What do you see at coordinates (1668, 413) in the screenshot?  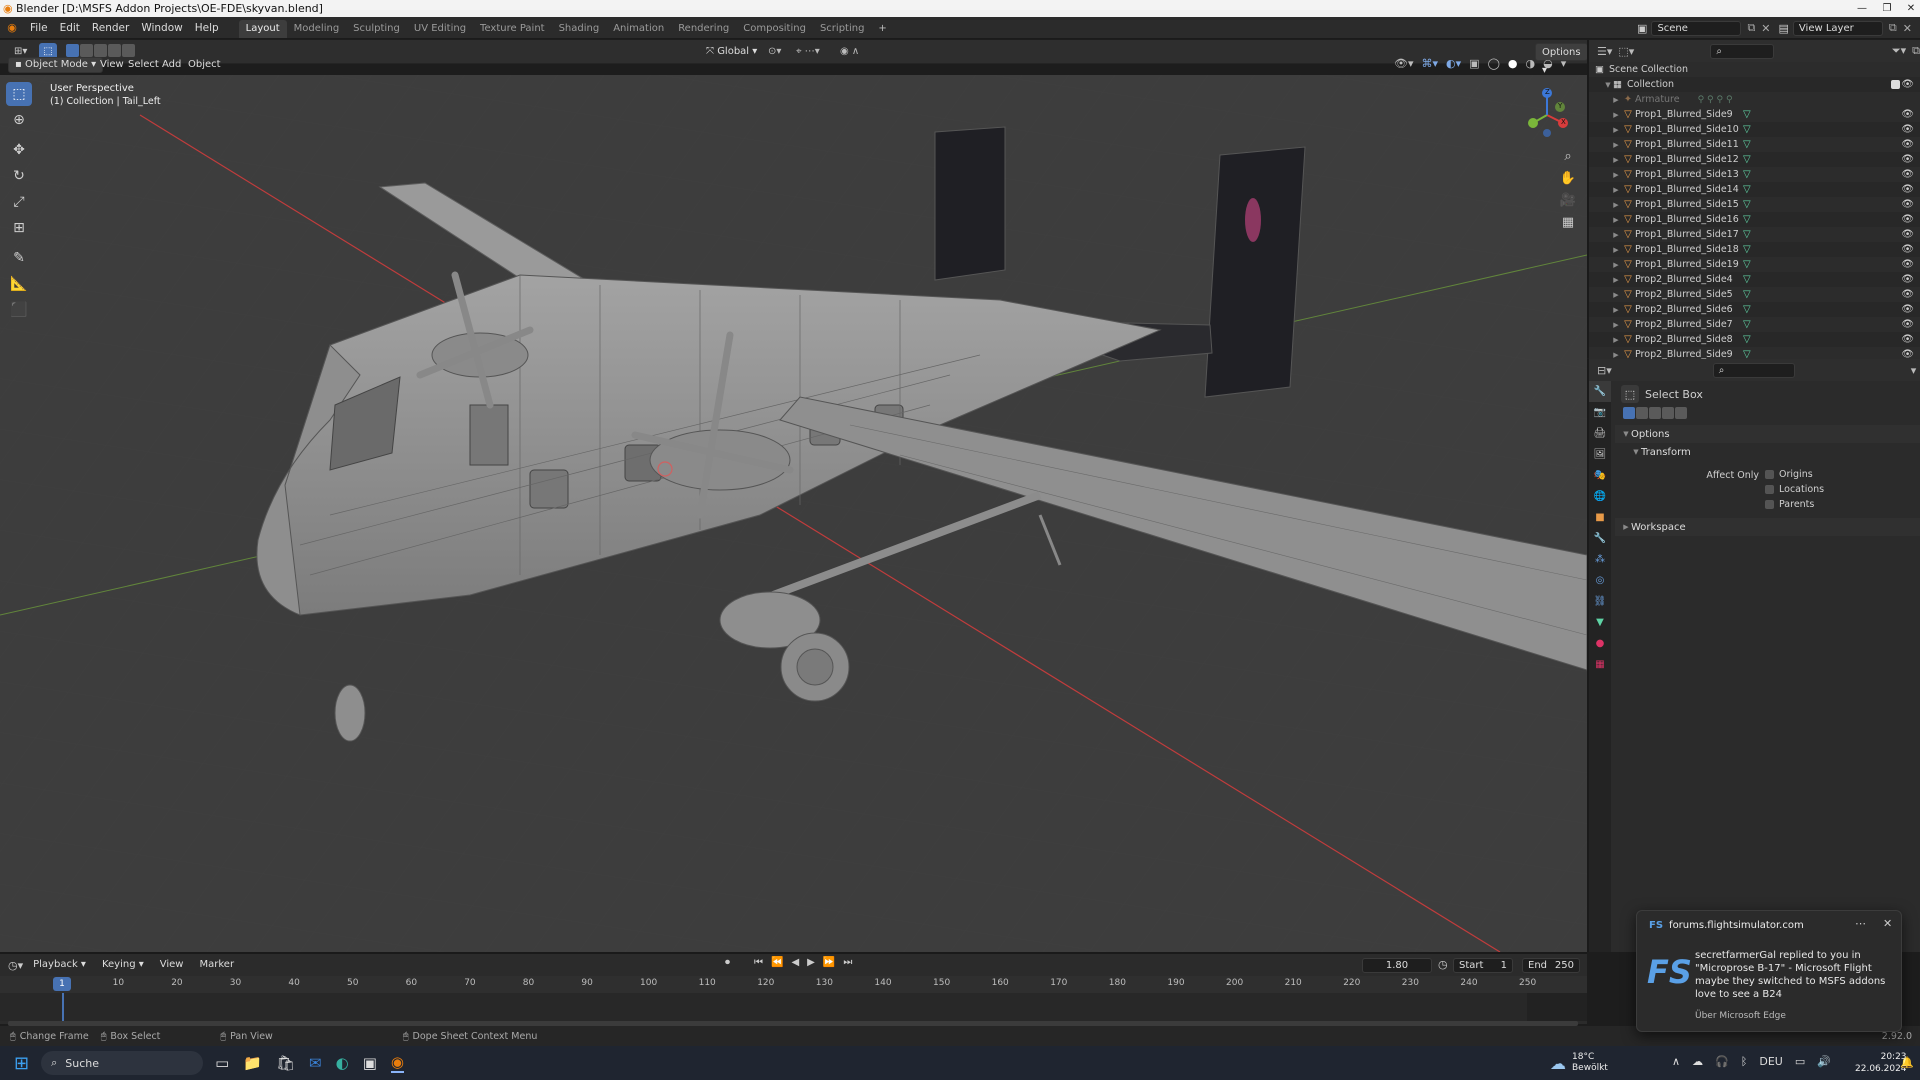 I see `tool-mode-invert-icon` at bounding box center [1668, 413].